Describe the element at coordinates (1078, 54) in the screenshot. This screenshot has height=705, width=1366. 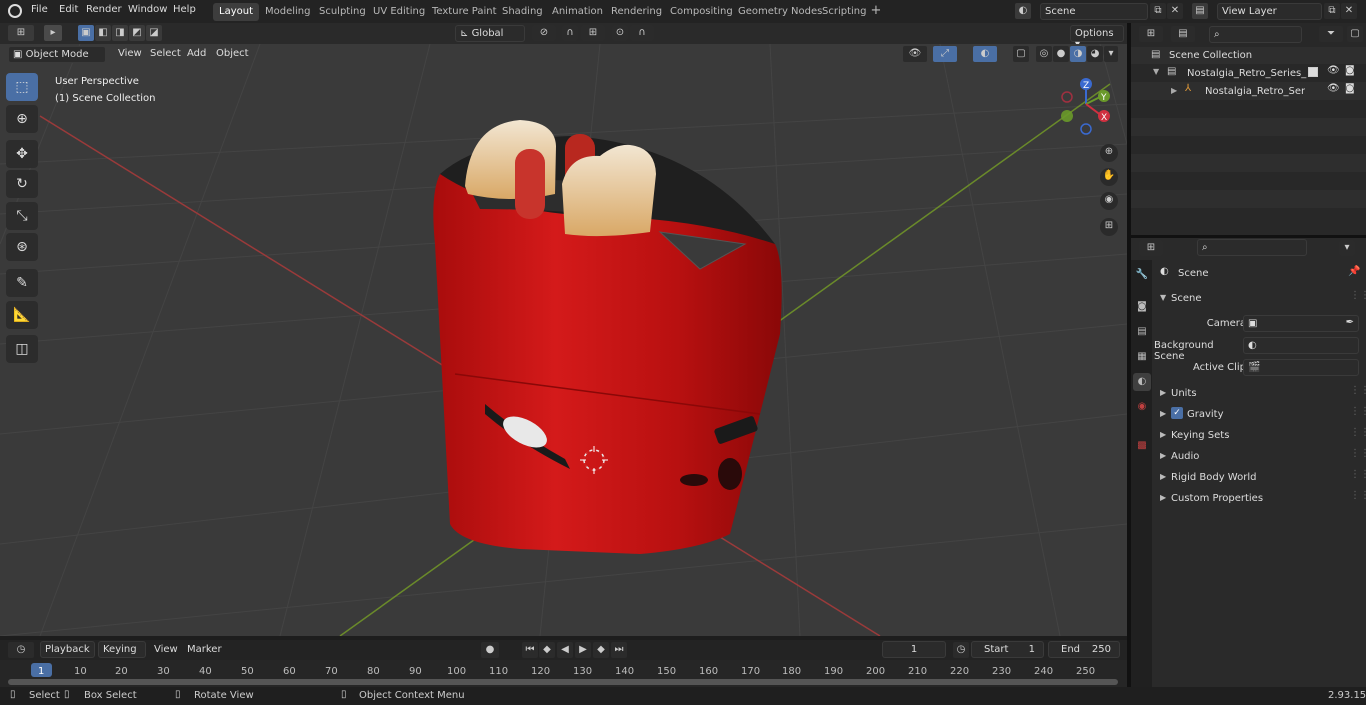
I see `material-shading-icon: ◑` at that location.